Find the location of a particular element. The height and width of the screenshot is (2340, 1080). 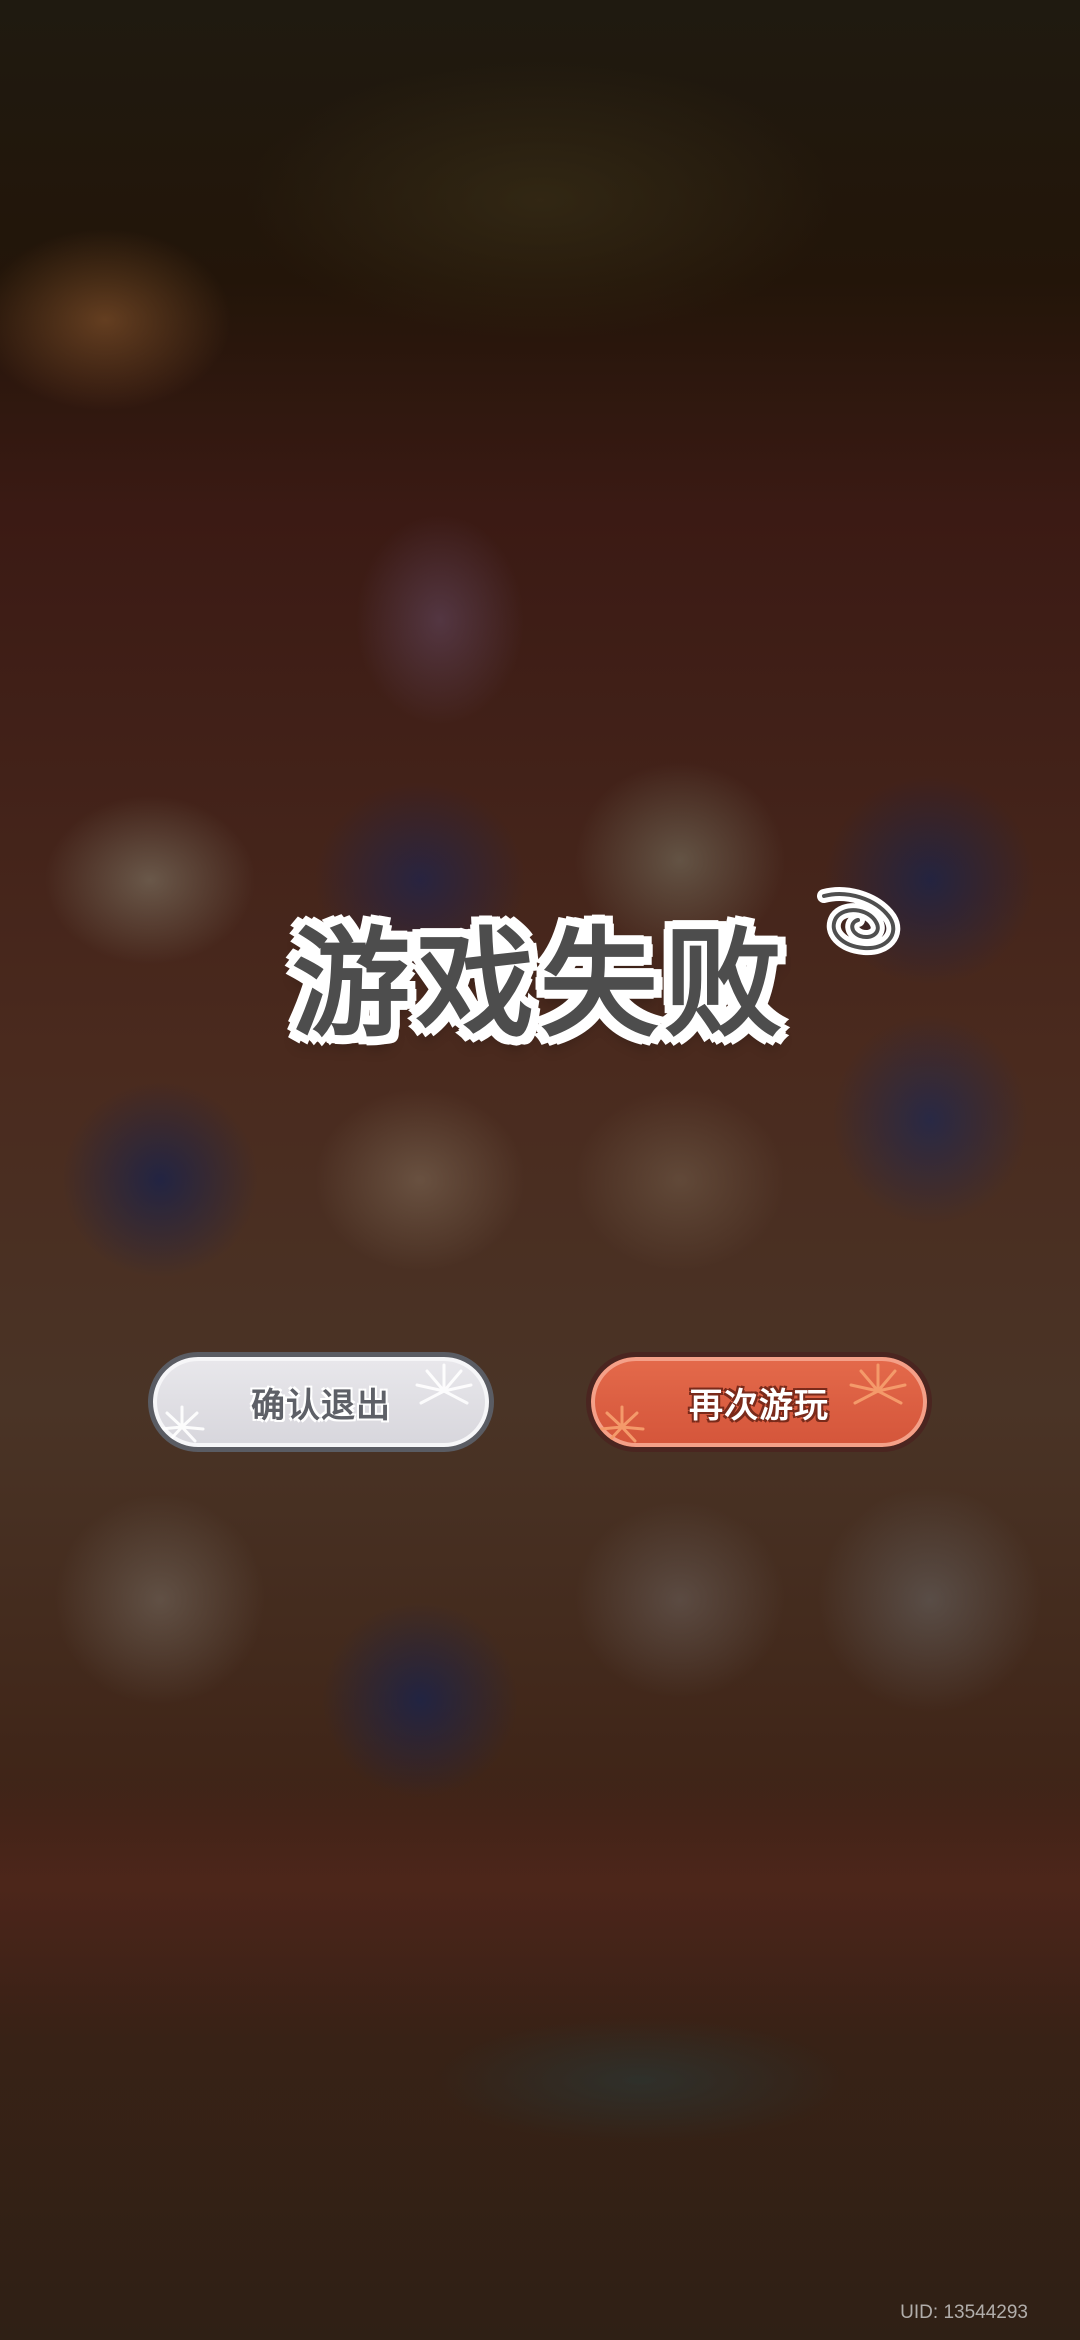

play-again-button: 再次游玩 is located at coordinates (759, 1402).